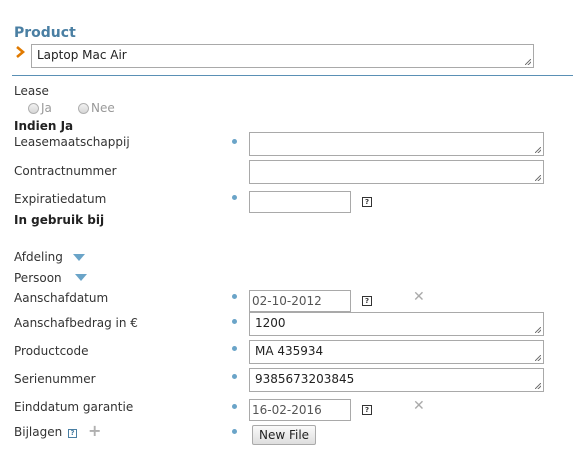 This screenshot has height=452, width=573. What do you see at coordinates (25, 2) in the screenshot?
I see `clipped-header-text: ··· ··· ···` at bounding box center [25, 2].